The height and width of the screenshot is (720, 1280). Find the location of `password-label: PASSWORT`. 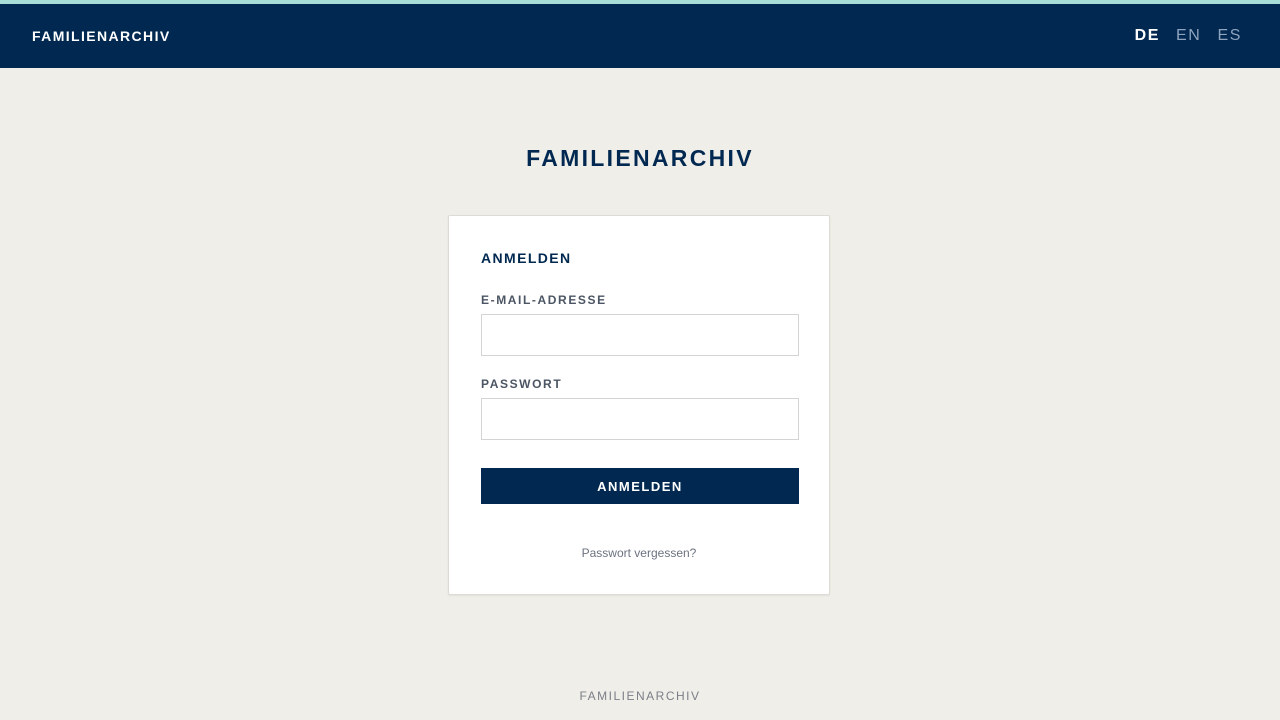

password-label: PASSWORT is located at coordinates (522, 384).